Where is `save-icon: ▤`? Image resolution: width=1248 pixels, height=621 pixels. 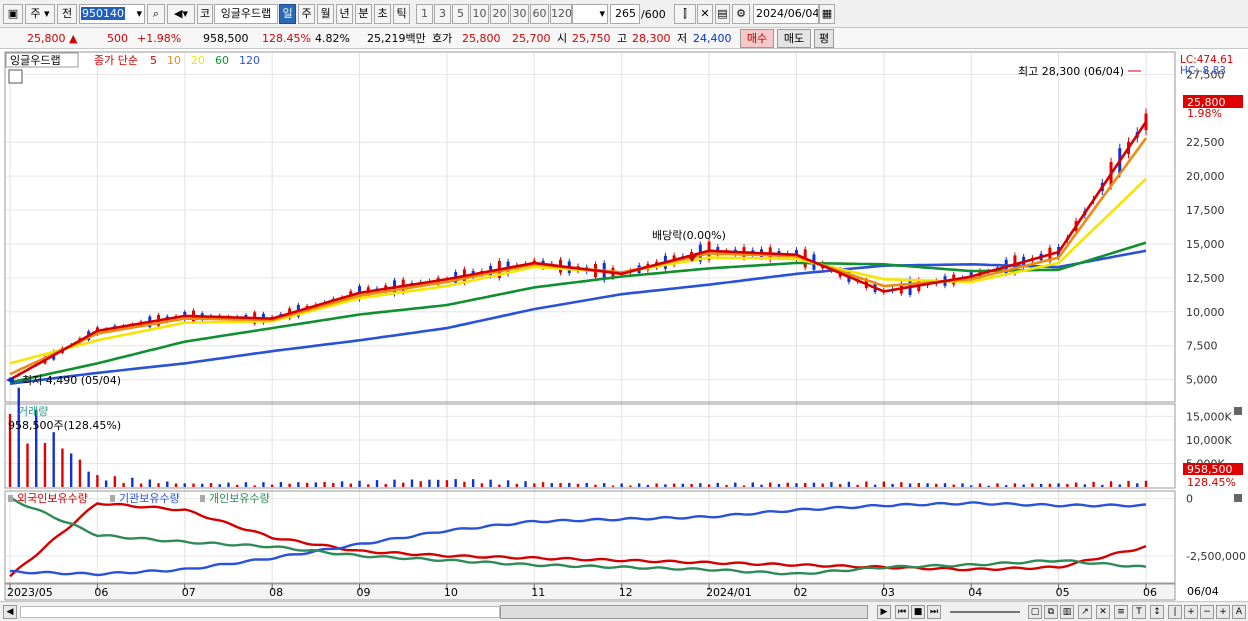 save-icon: ▤ is located at coordinates (722, 14).